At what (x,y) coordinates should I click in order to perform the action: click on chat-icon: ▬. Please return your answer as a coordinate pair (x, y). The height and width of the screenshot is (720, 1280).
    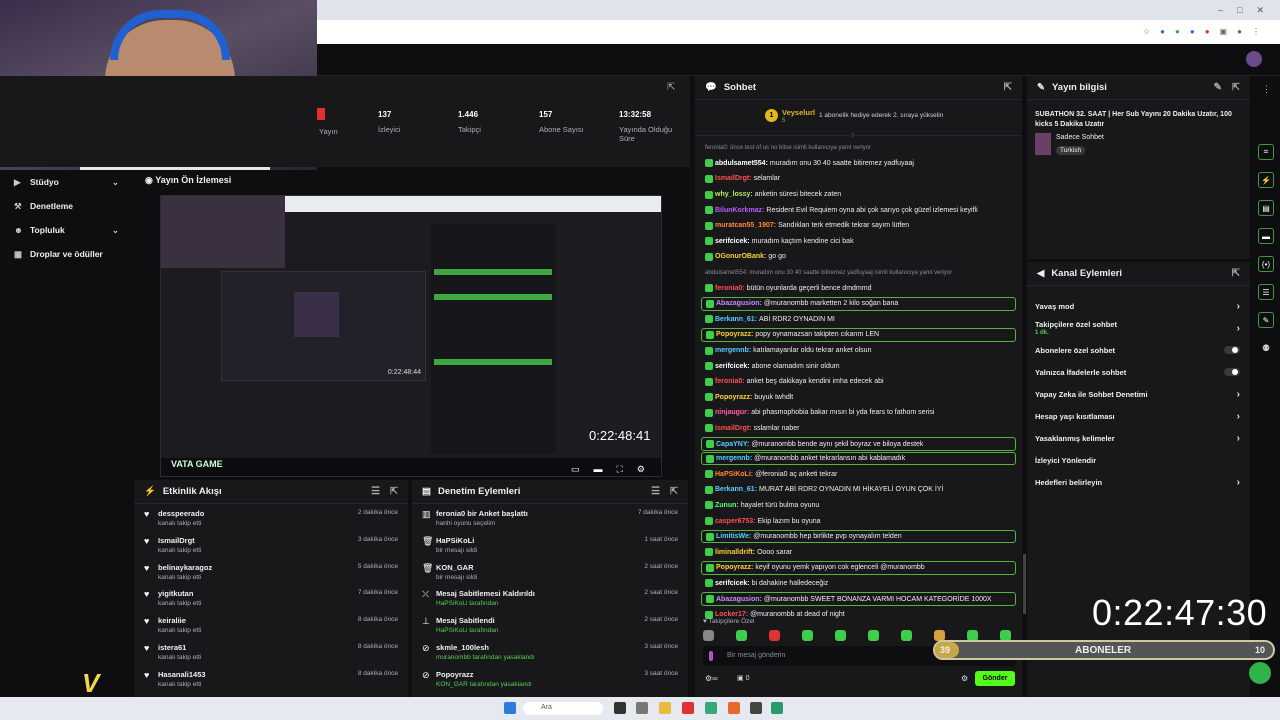
    Looking at the image, I should click on (1266, 236).